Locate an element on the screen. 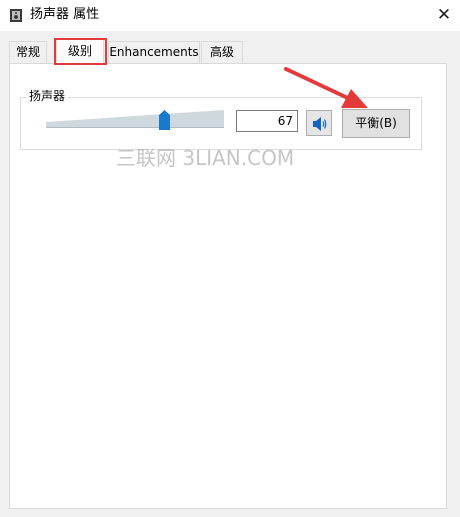  annotation-highlight-box is located at coordinates (80, 51).